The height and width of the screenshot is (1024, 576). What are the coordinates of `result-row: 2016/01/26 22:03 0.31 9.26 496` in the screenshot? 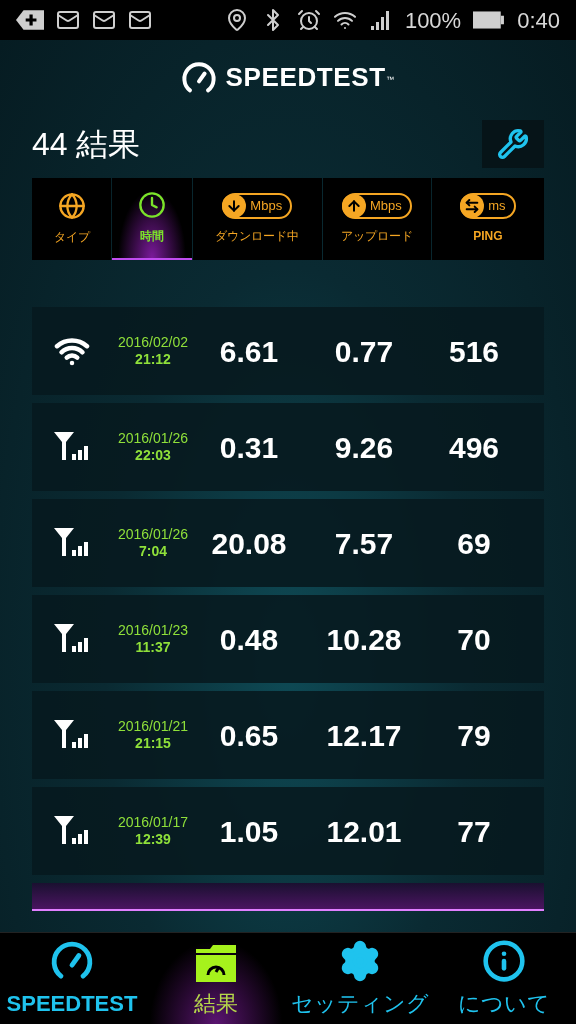 It's located at (288, 447).